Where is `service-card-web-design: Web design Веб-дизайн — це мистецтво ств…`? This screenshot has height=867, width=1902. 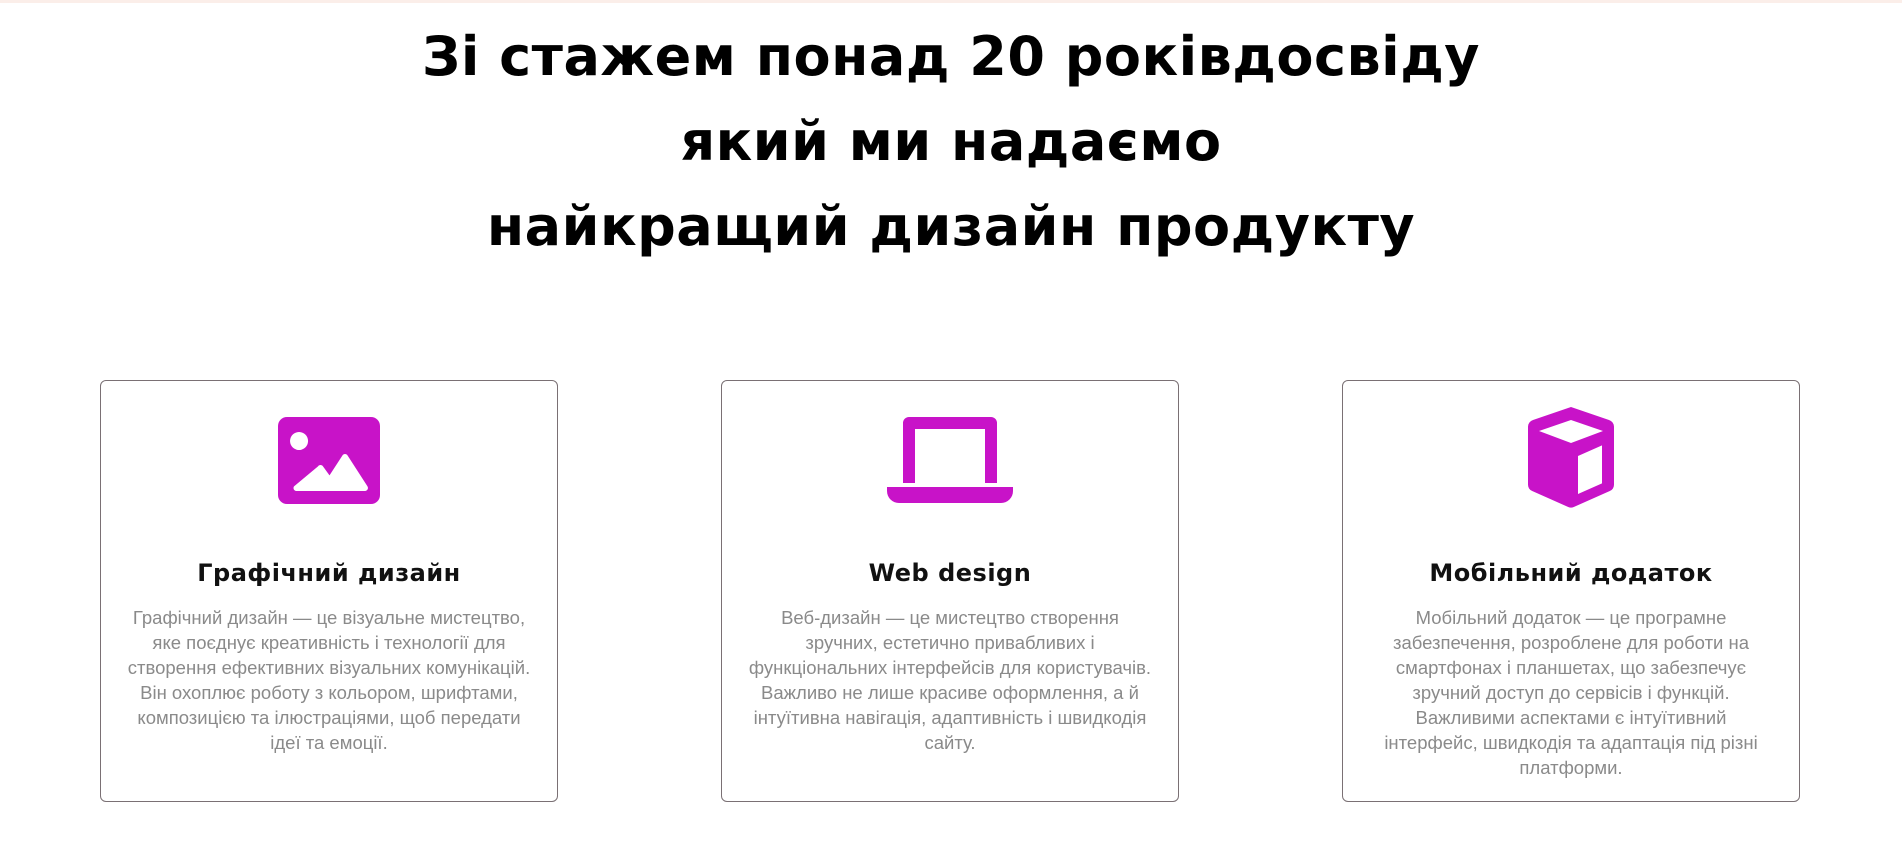 service-card-web-design: Web design Веб-дизайн — це мистецтво ств… is located at coordinates (950, 591).